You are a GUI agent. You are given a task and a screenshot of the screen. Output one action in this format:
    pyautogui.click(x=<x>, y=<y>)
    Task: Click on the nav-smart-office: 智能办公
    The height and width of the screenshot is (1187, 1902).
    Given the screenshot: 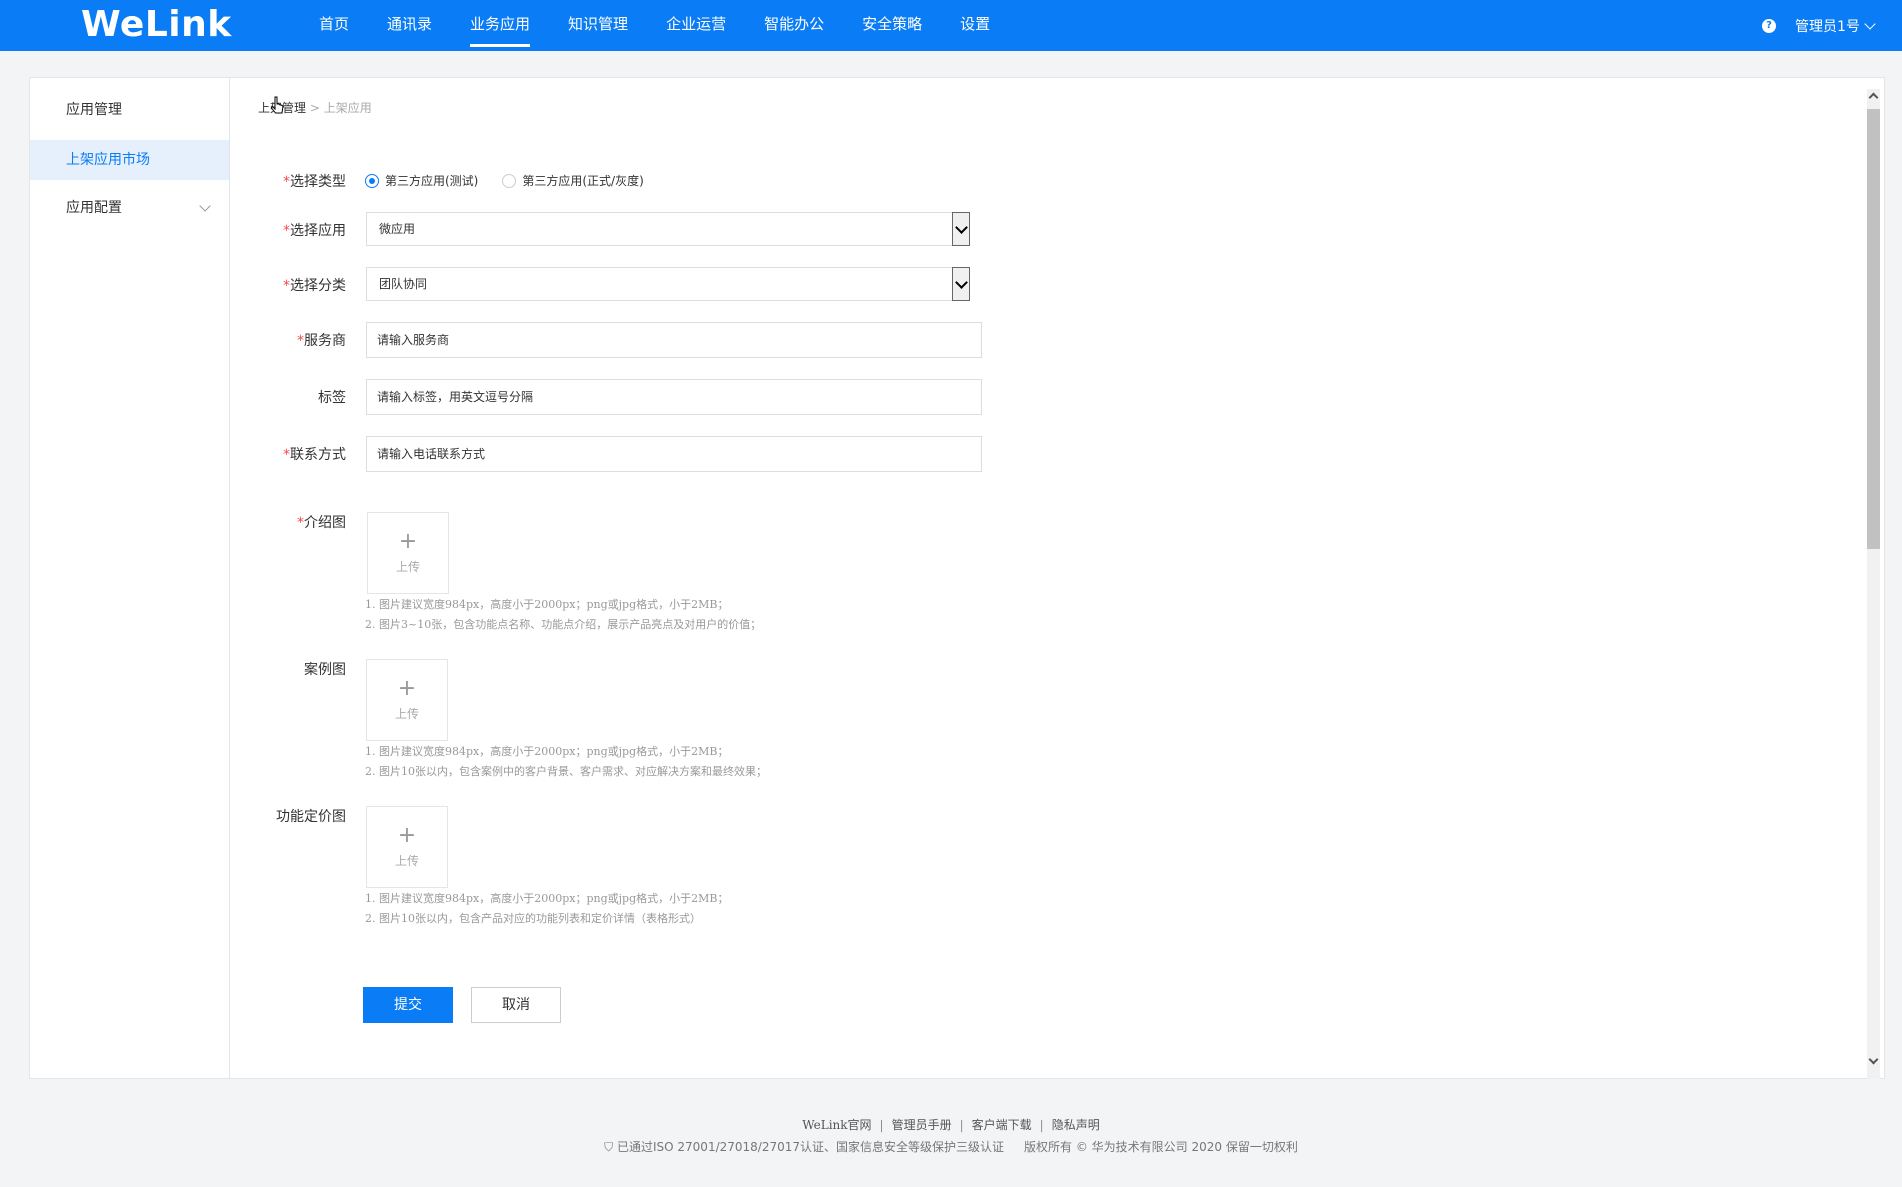 What is the action you would take?
    pyautogui.click(x=794, y=25)
    